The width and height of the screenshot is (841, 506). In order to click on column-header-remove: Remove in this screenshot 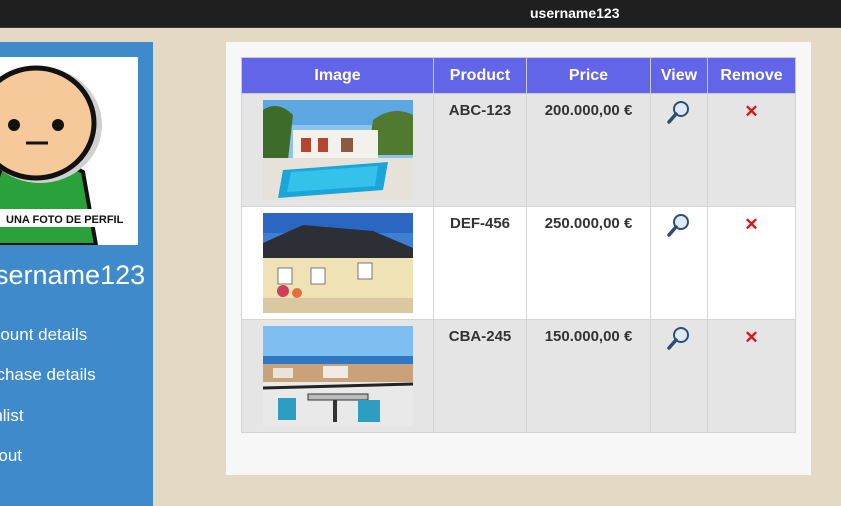, I will do `click(751, 75)`.